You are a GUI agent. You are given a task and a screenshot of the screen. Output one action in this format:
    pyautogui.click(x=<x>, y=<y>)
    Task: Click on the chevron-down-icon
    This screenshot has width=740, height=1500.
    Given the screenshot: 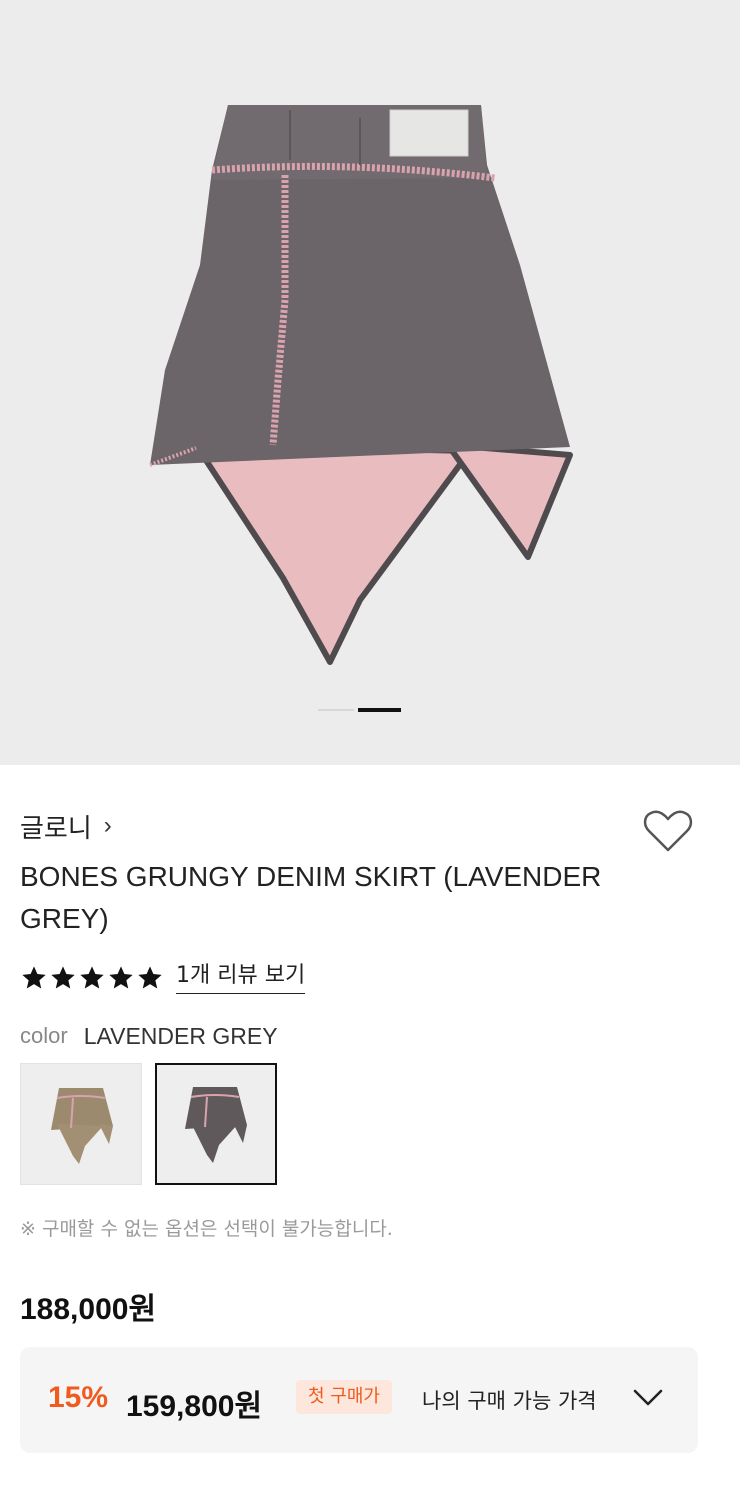 What is the action you would take?
    pyautogui.click(x=648, y=1397)
    